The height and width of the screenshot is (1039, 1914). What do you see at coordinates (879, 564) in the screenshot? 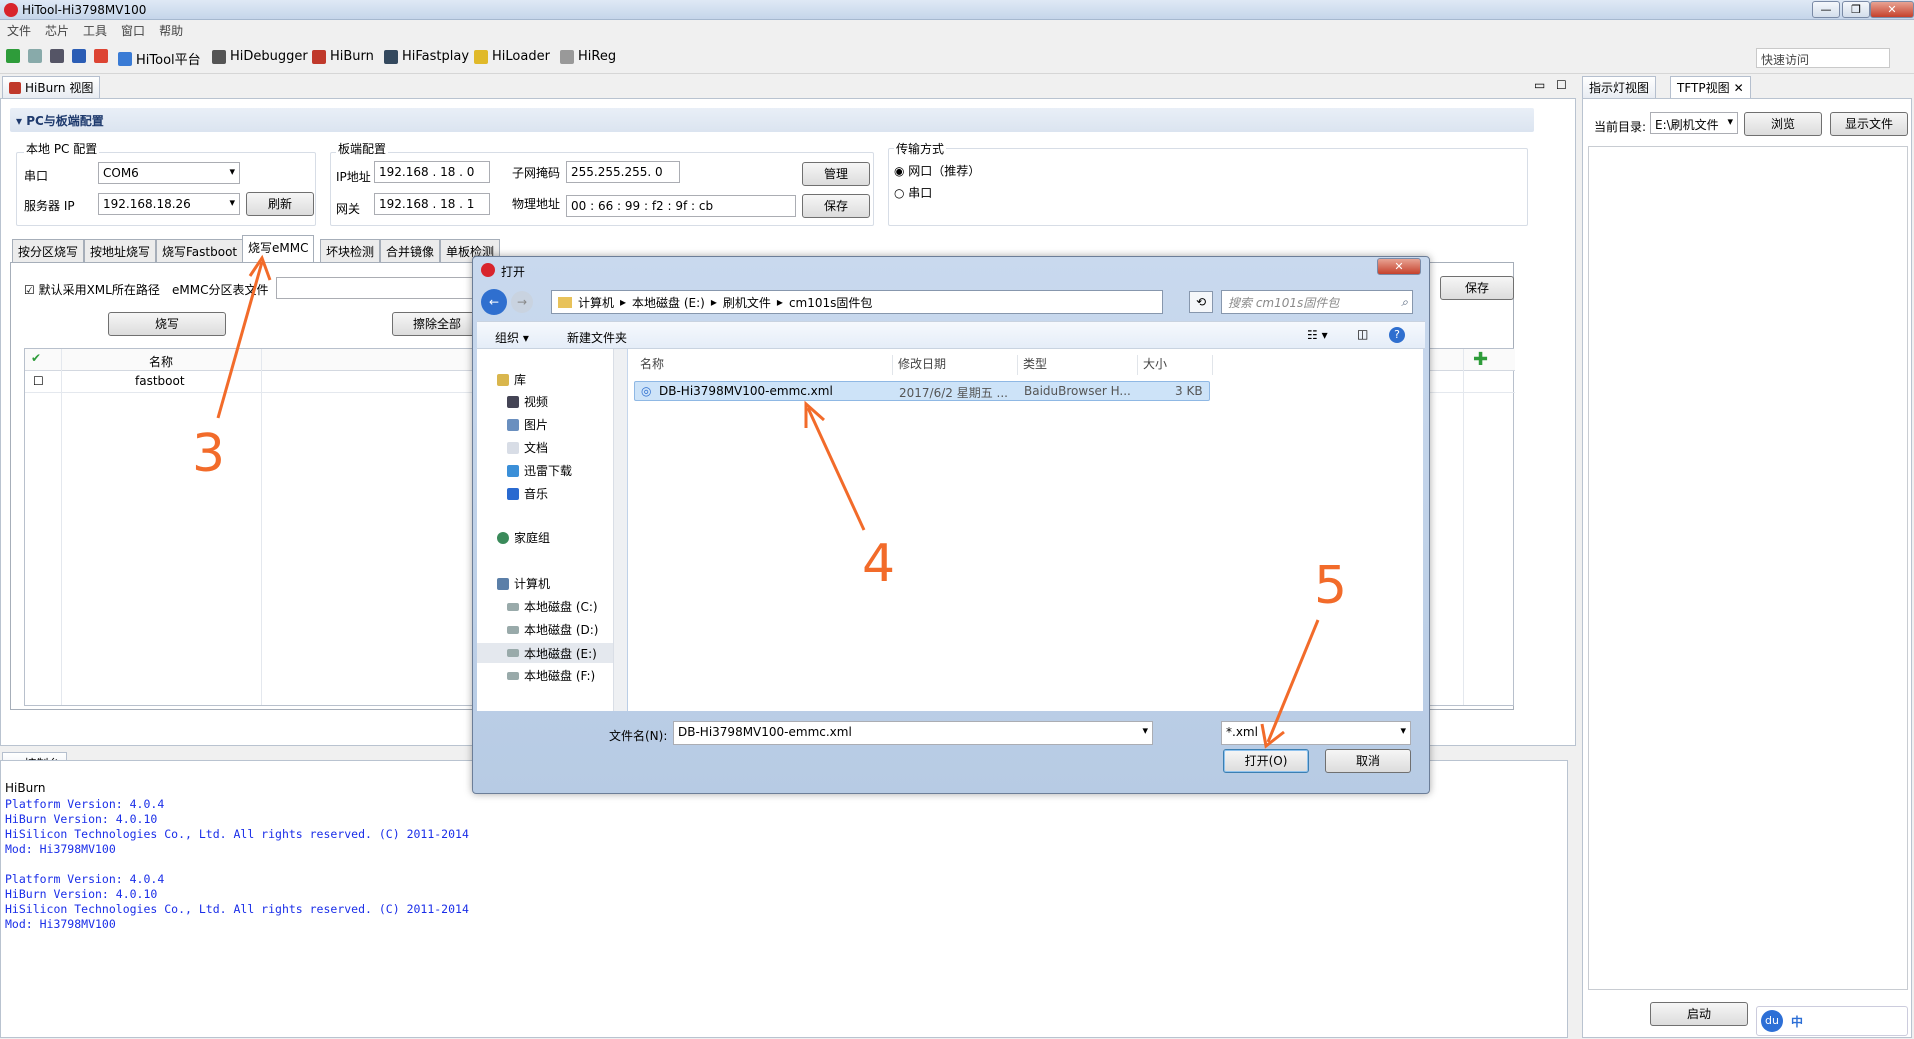
I see `annotation-4: 4` at bounding box center [879, 564].